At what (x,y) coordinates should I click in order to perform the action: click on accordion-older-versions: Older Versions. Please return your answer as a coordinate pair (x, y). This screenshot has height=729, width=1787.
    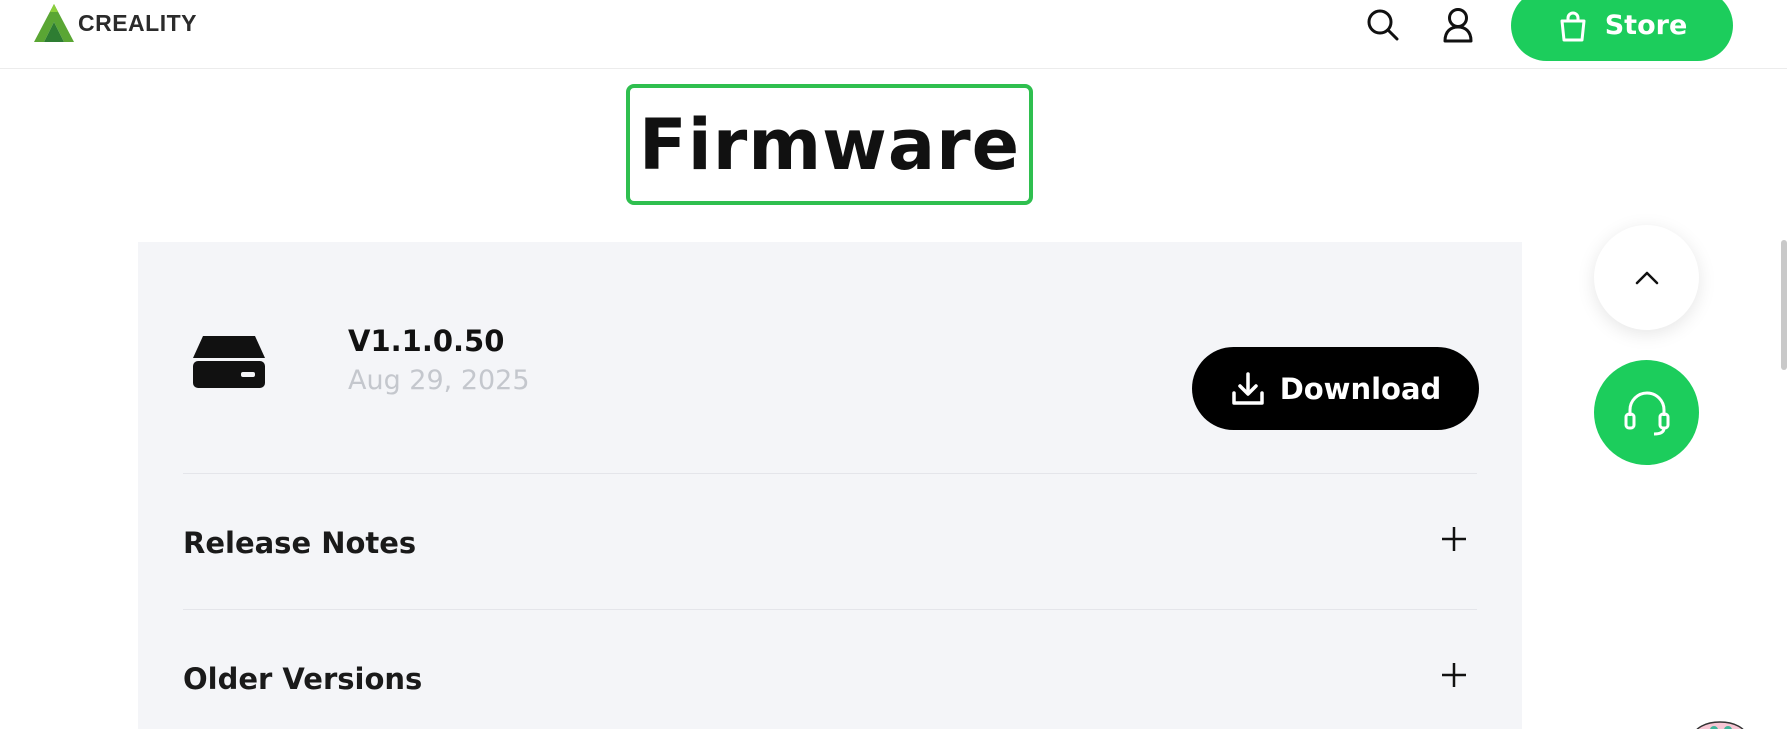
    Looking at the image, I should click on (830, 669).